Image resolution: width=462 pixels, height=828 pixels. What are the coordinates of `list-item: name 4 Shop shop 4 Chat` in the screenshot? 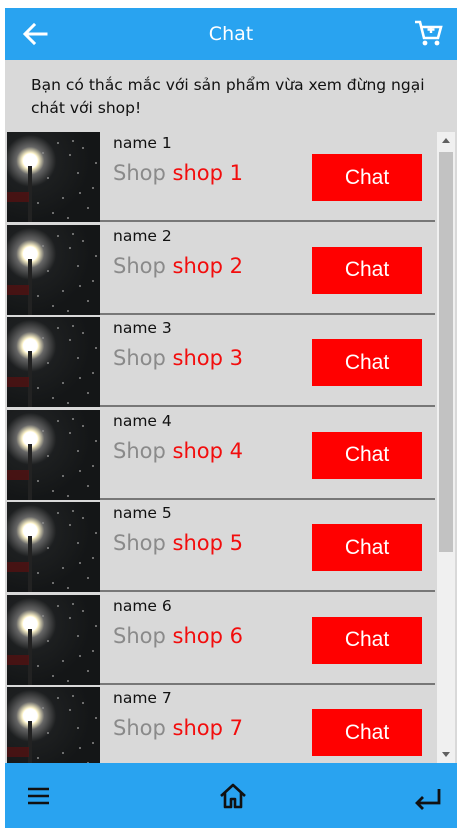 It's located at (221, 454).